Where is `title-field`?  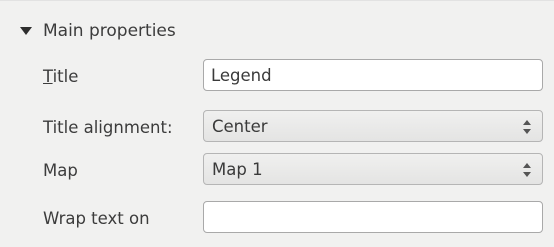 title-field is located at coordinates (373, 75).